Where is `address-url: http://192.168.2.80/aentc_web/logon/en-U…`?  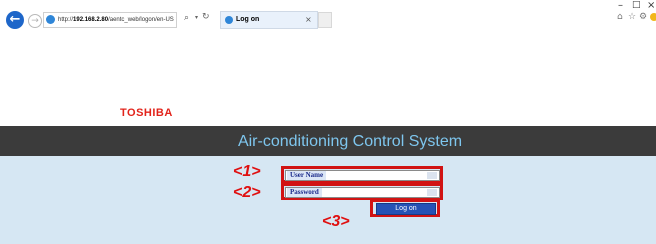 address-url: http://192.168.2.80/aentc_web/logon/en-U… is located at coordinates (116, 20).